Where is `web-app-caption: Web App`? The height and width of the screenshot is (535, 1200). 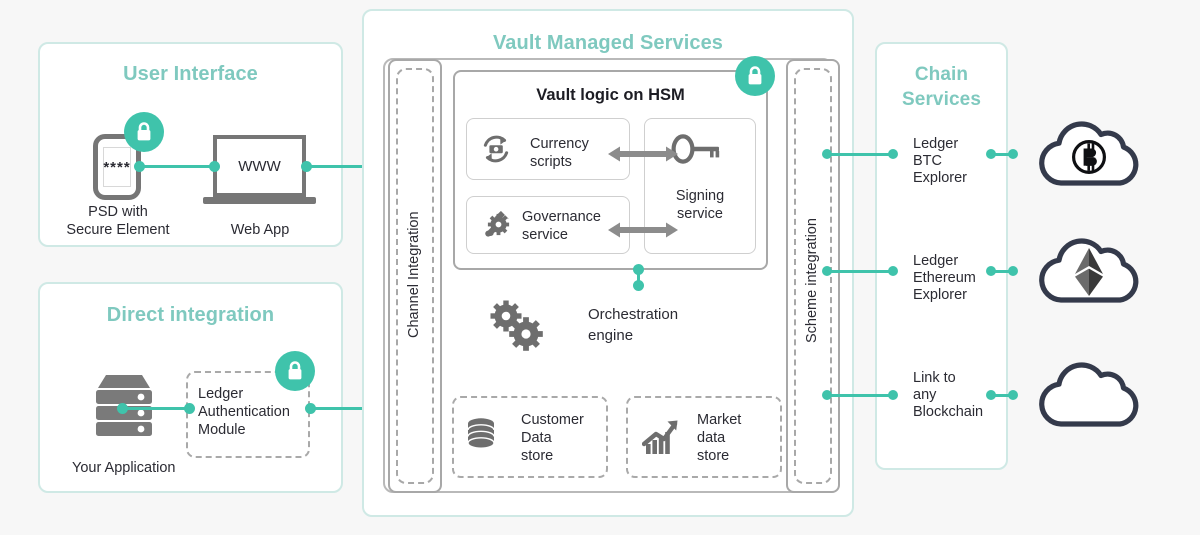
web-app-caption: Web App is located at coordinates (260, 230).